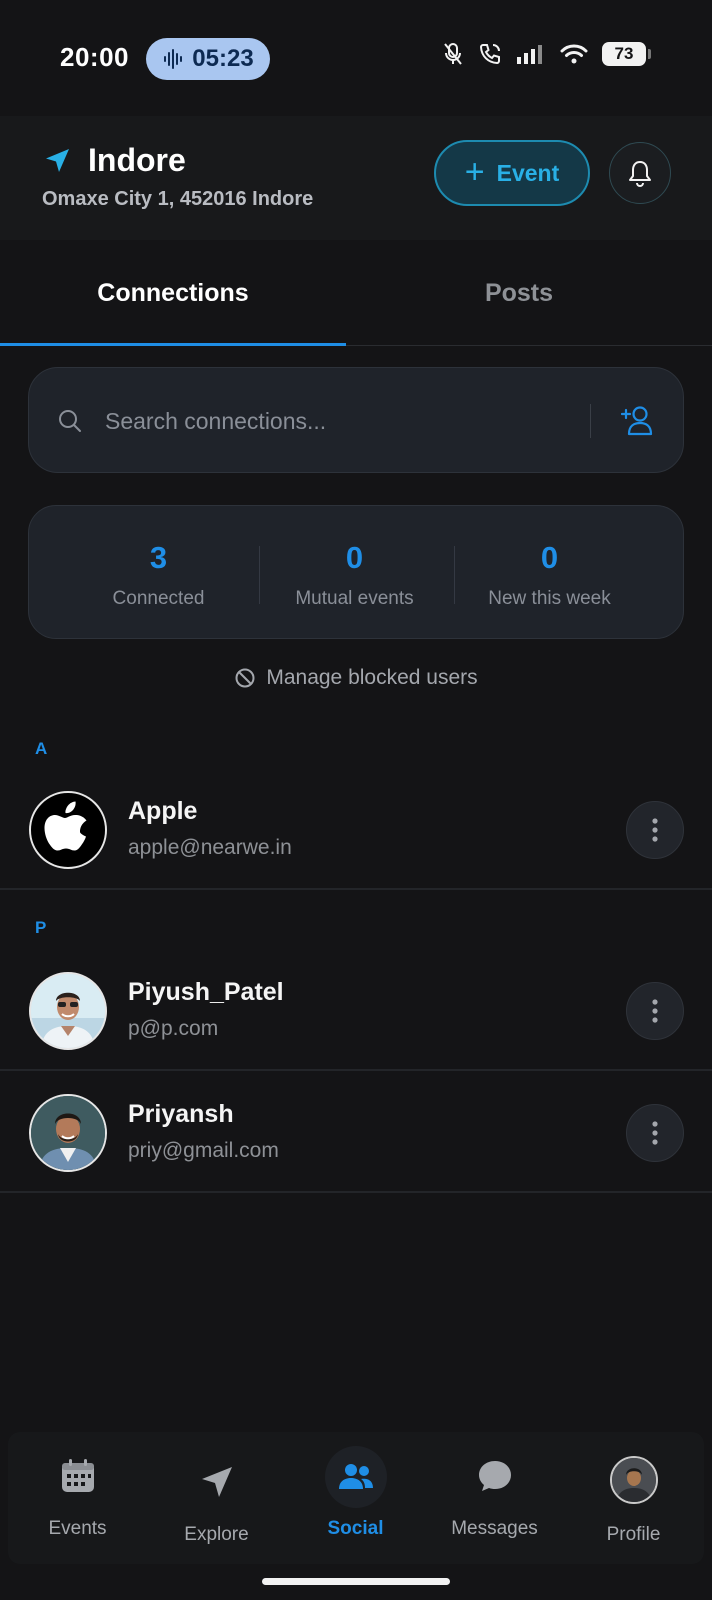 The image size is (712, 1600). What do you see at coordinates (245, 678) in the screenshot?
I see `block-icon` at bounding box center [245, 678].